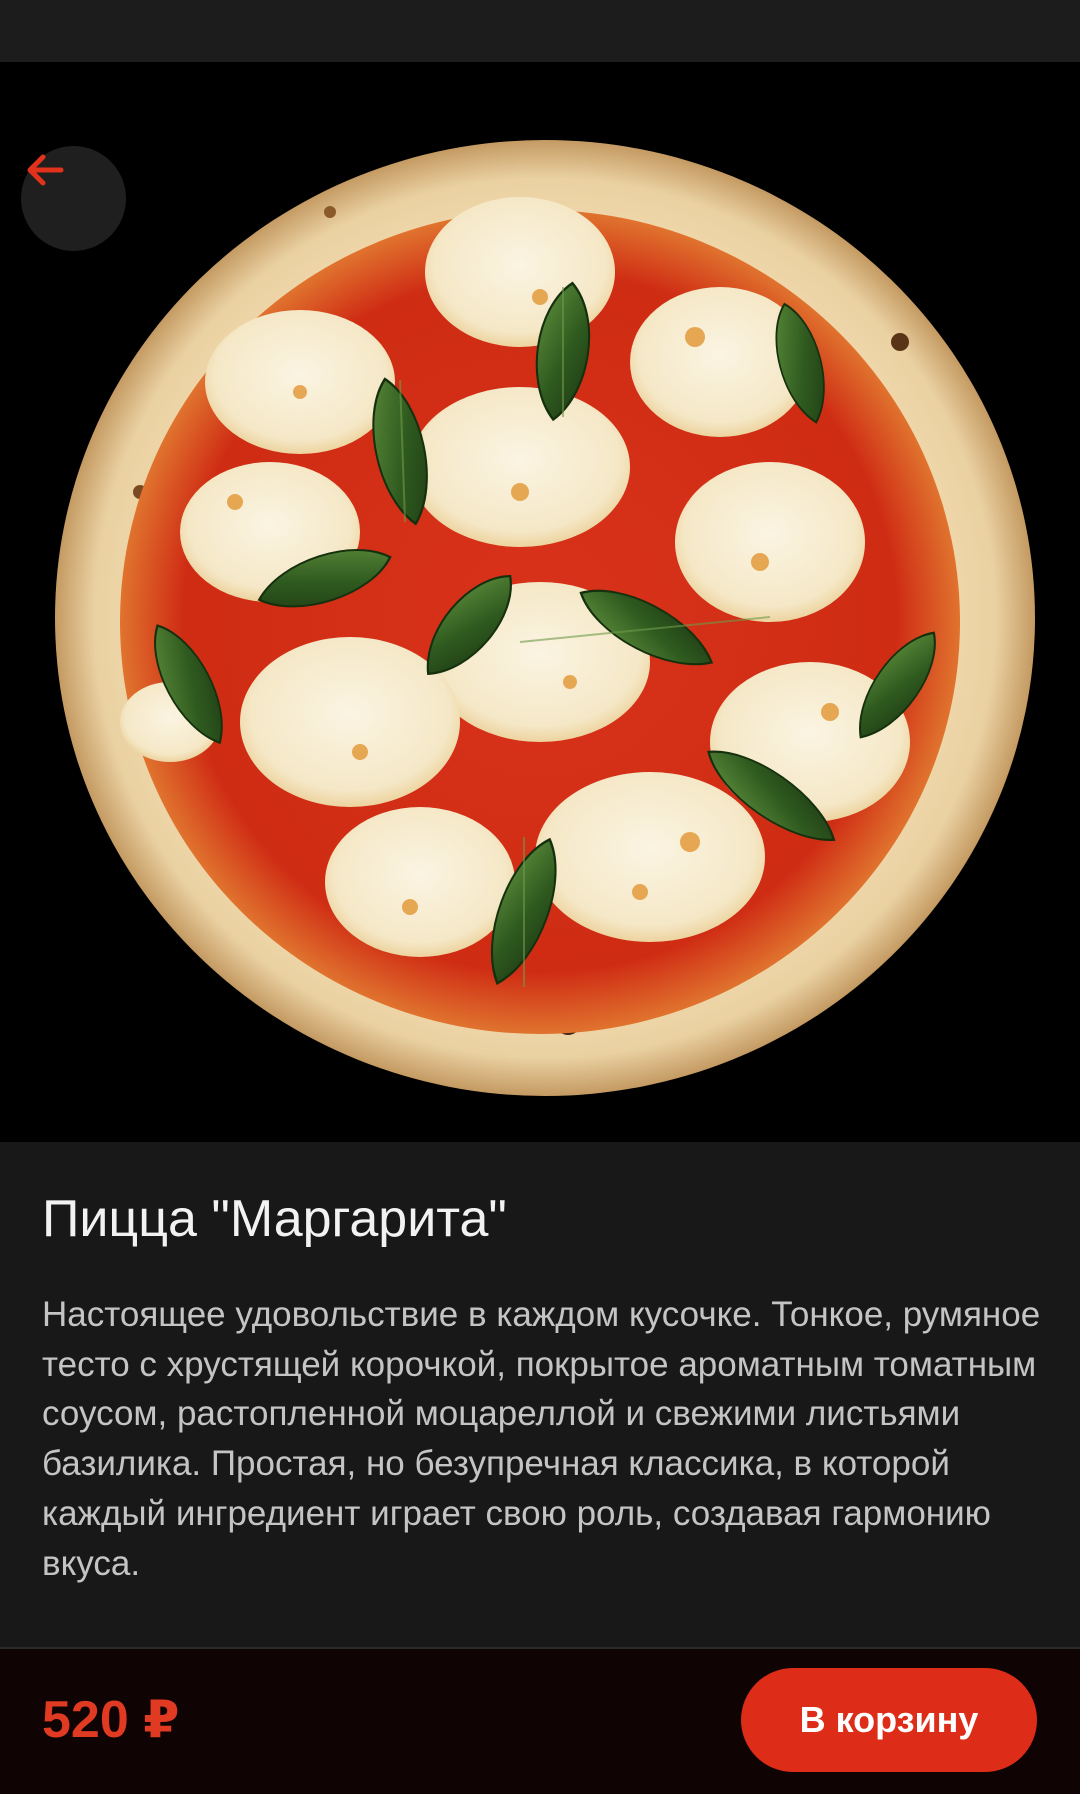  Describe the element at coordinates (73, 198) in the screenshot. I see `back-button` at that location.